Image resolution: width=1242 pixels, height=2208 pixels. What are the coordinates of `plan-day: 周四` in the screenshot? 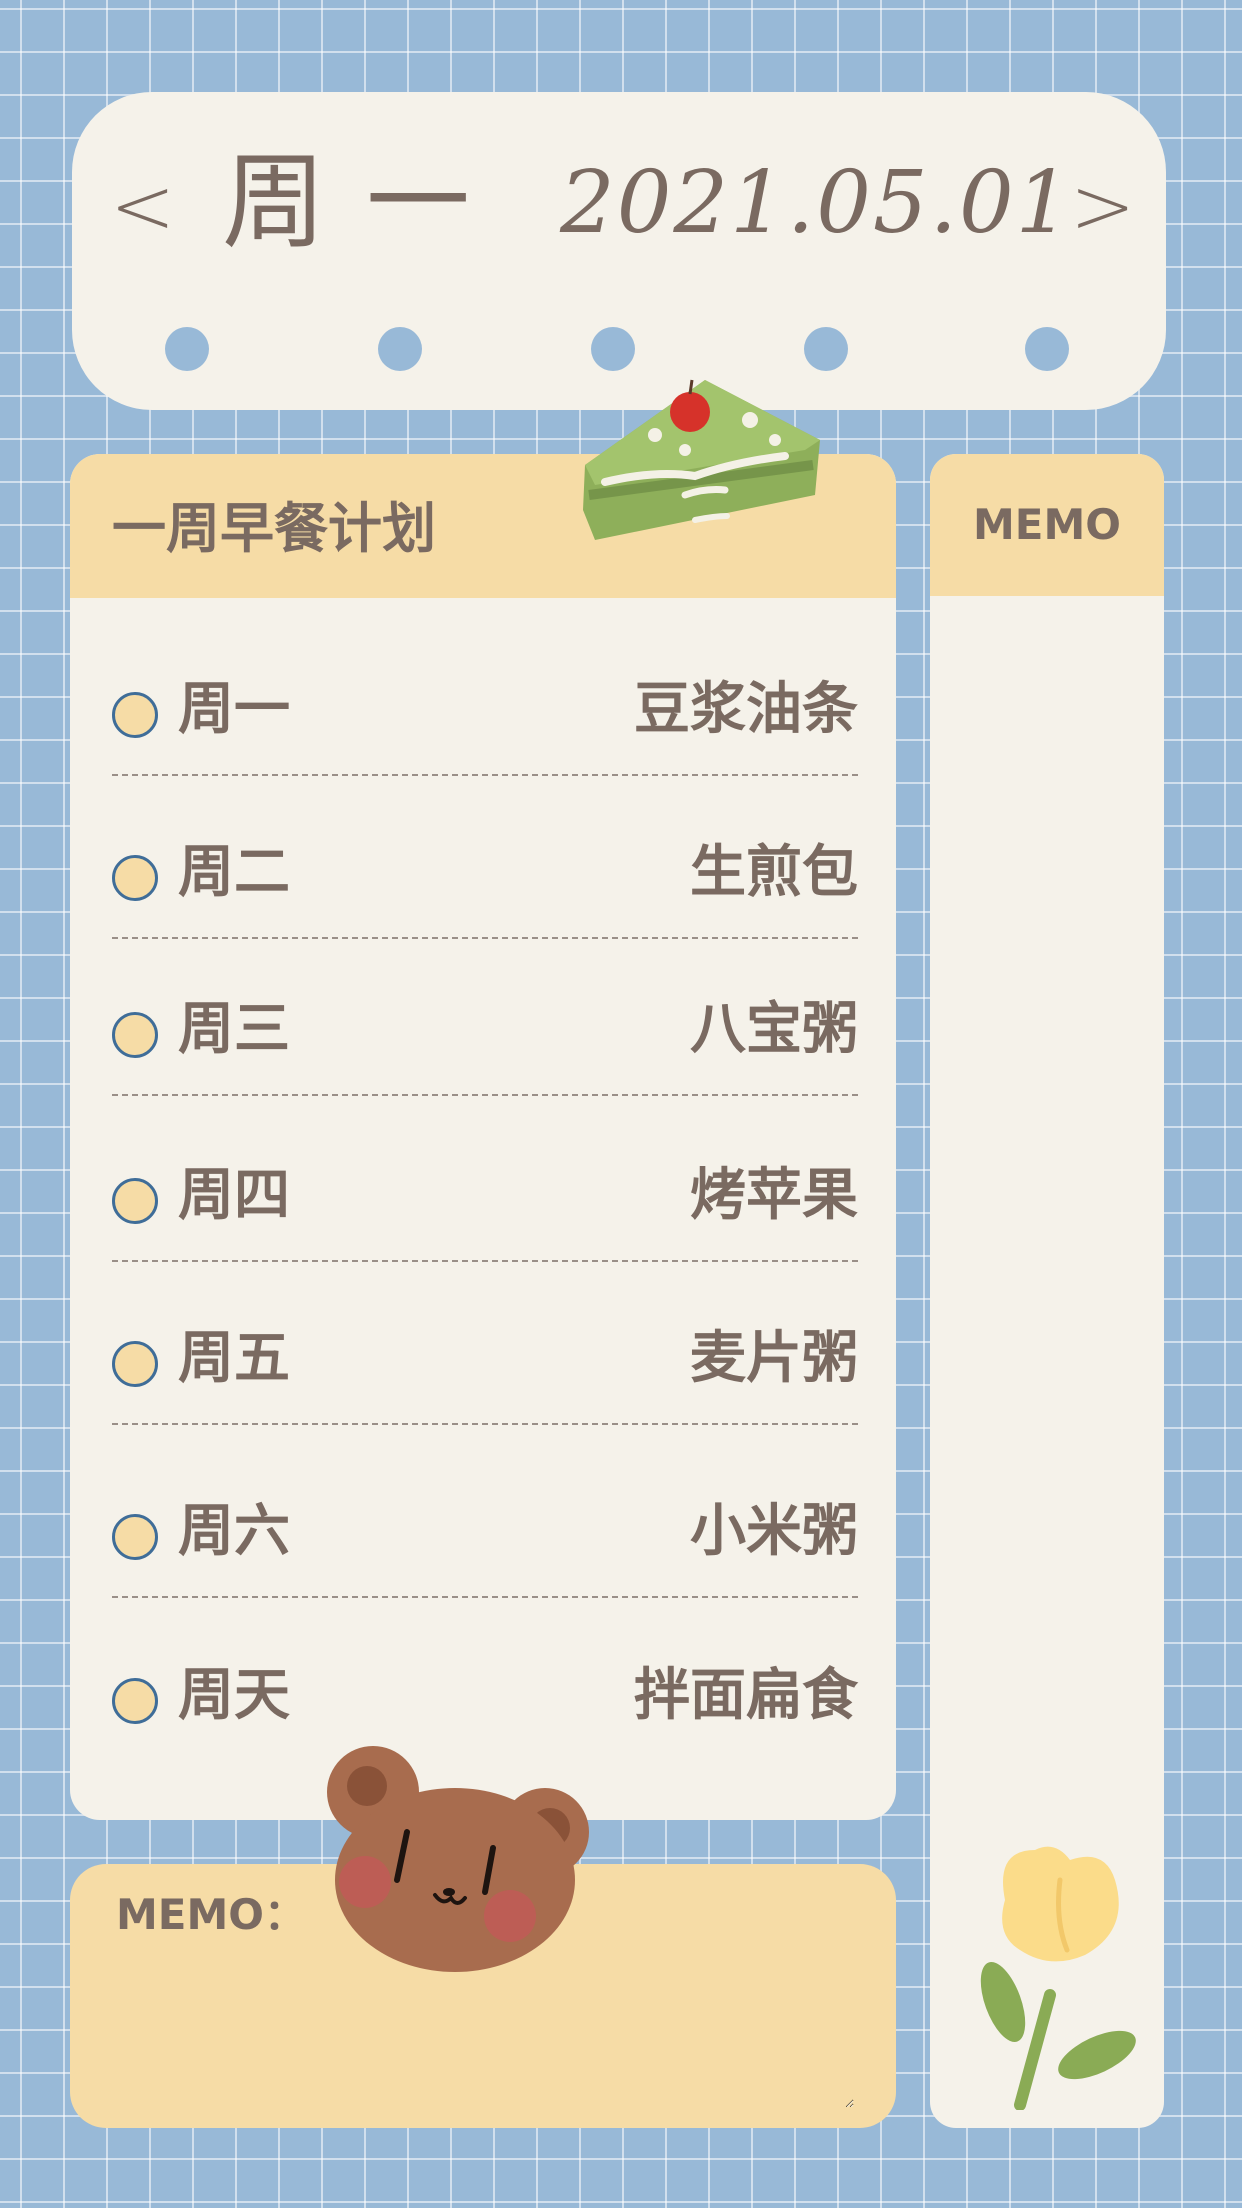 It's located at (234, 1195).